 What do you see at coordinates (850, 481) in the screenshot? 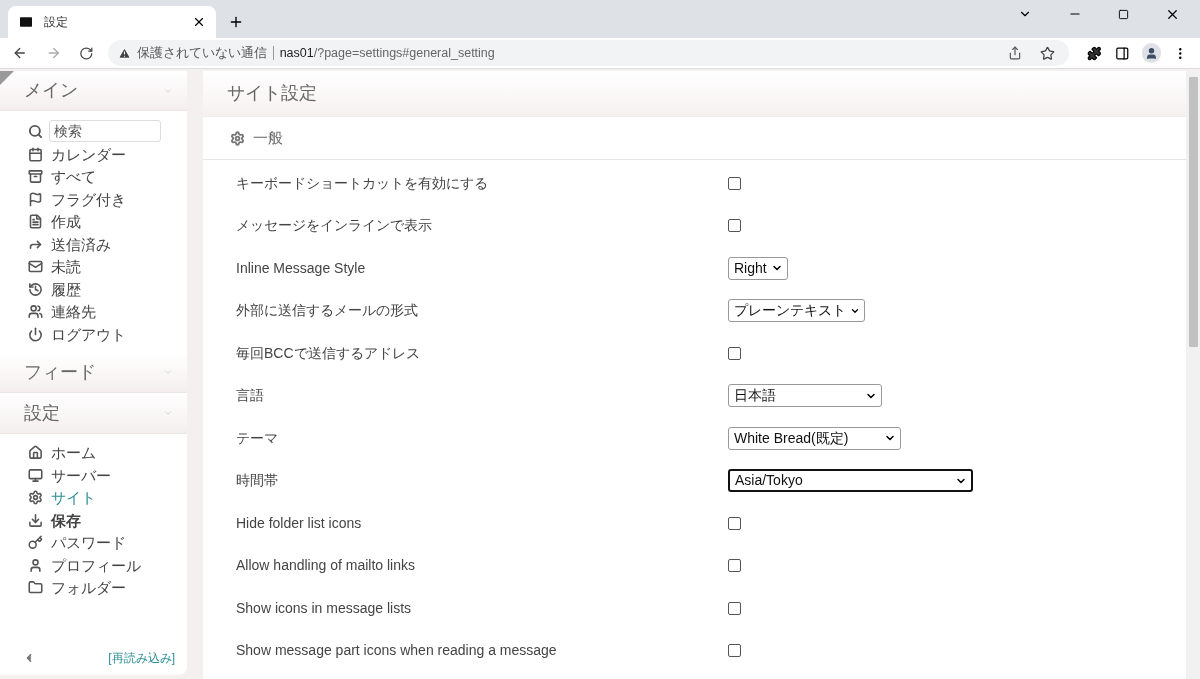
I see `select-field: Asia/Tokyo` at bounding box center [850, 481].